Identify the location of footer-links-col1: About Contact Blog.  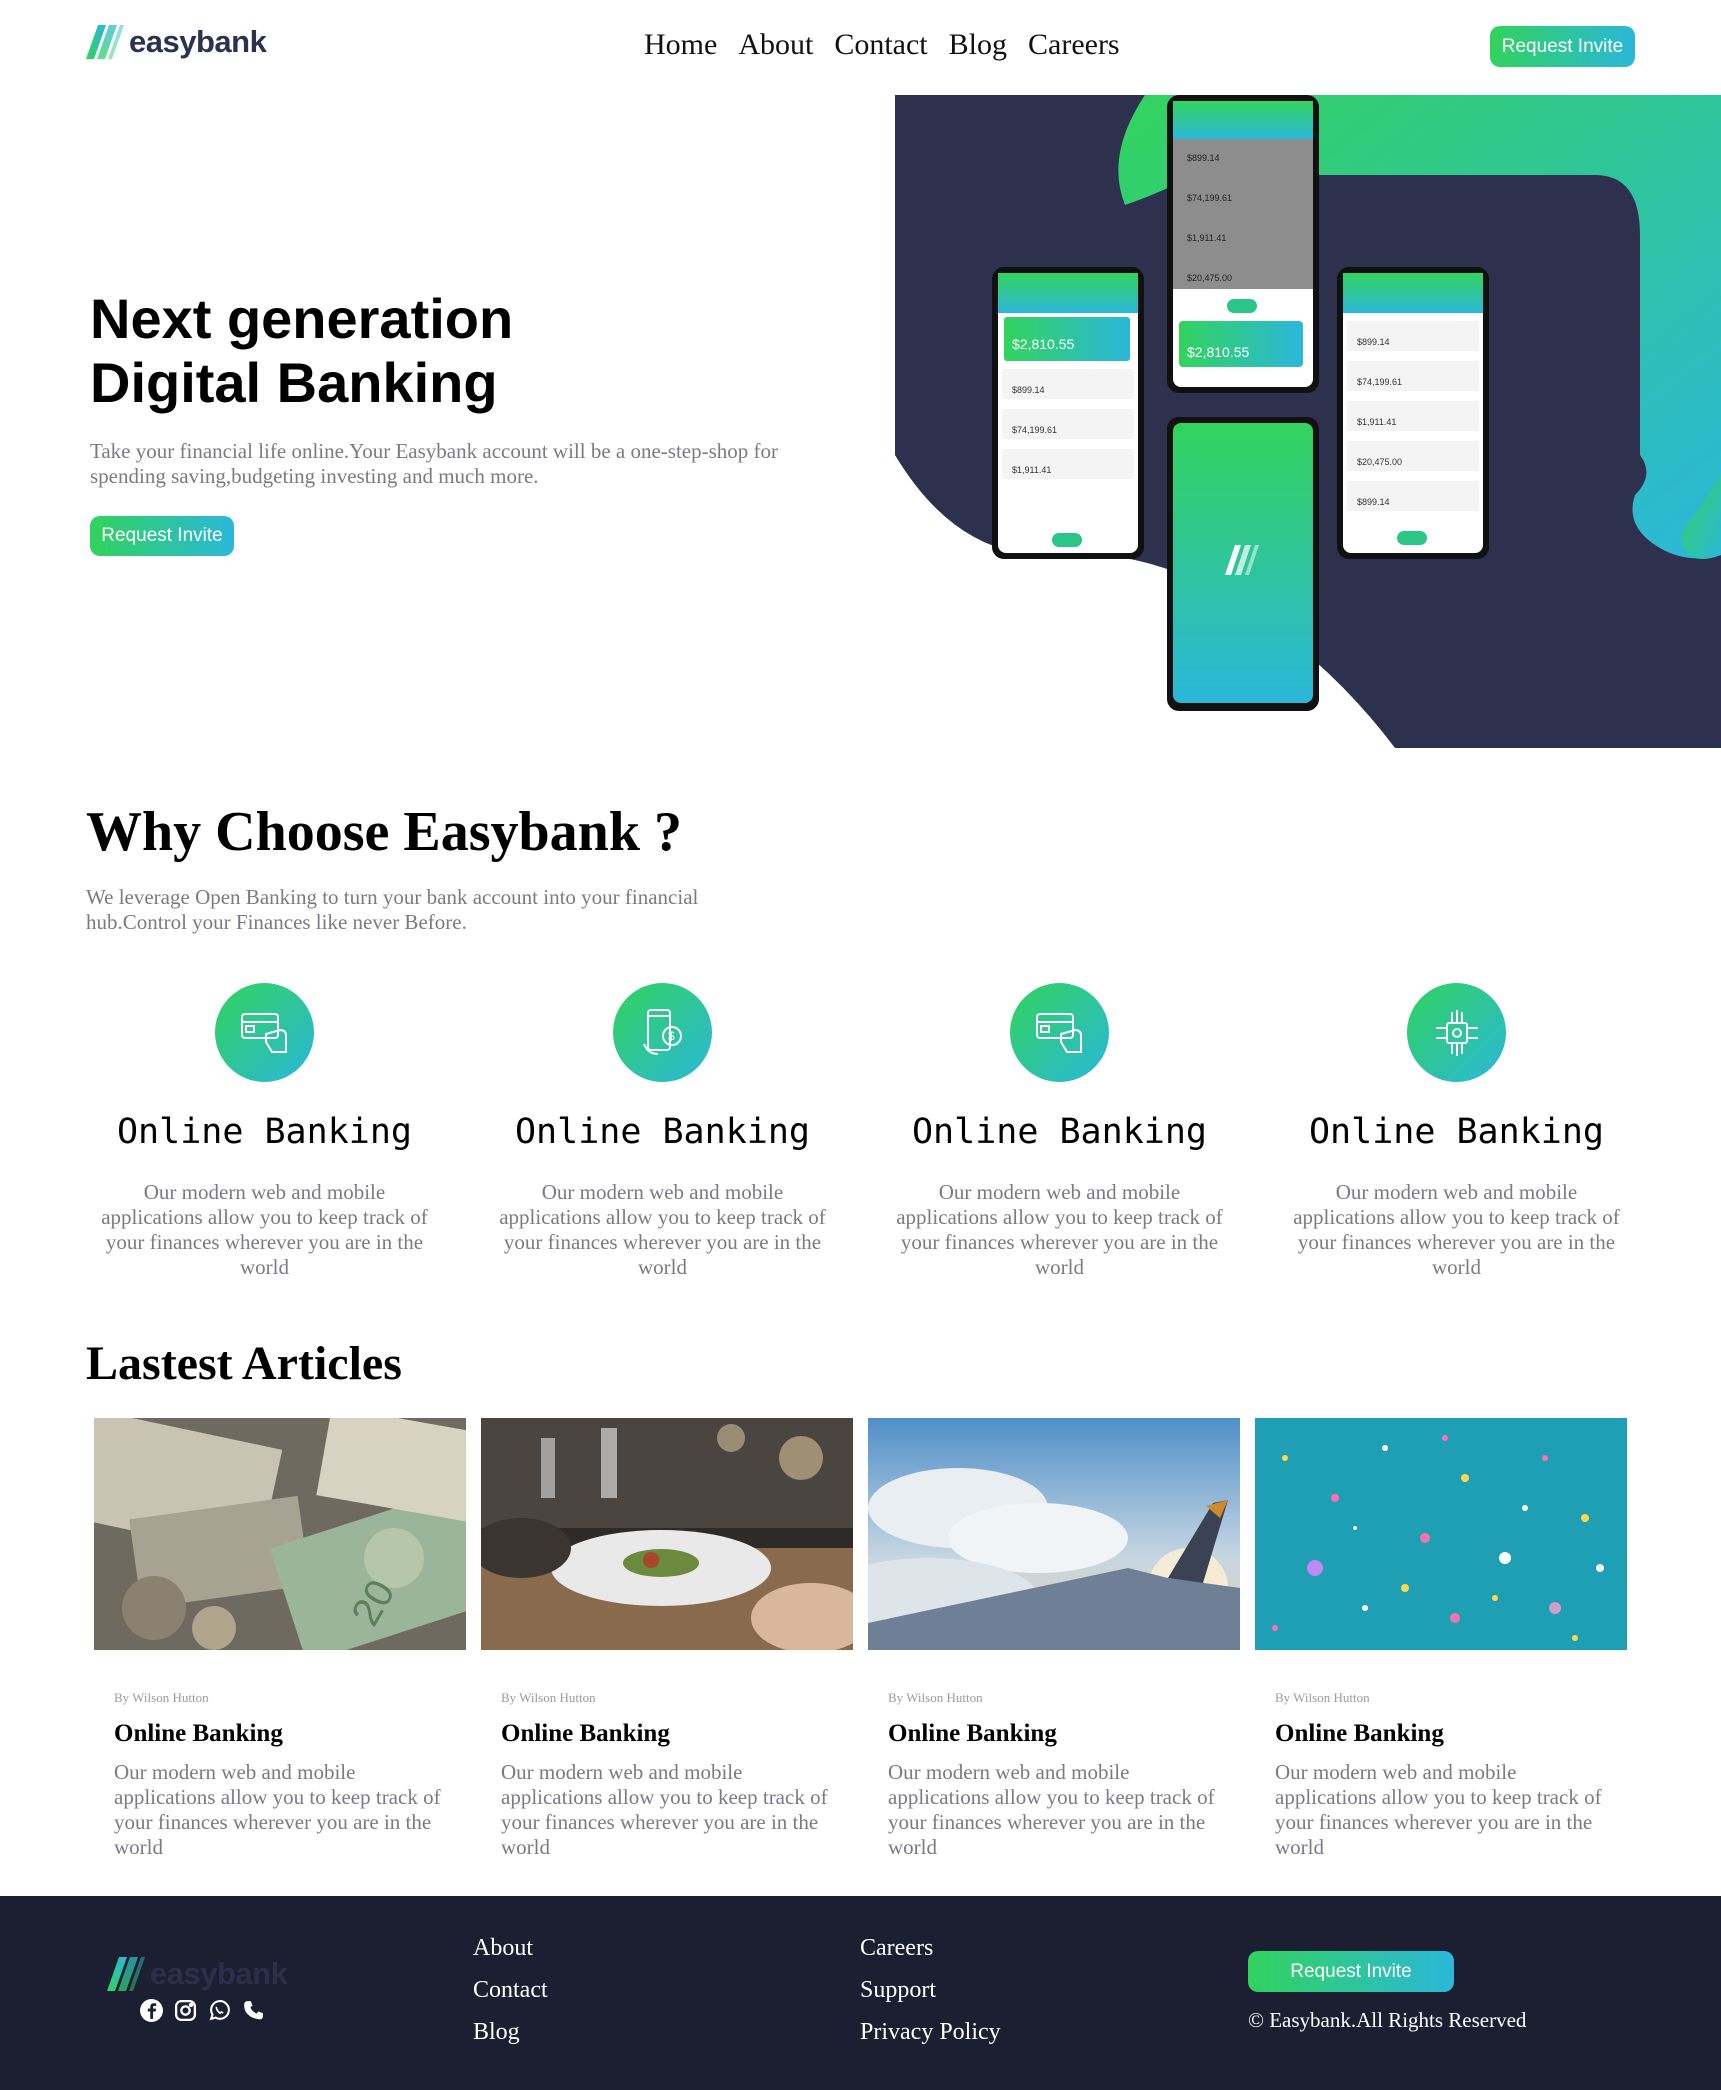
(510, 1990).